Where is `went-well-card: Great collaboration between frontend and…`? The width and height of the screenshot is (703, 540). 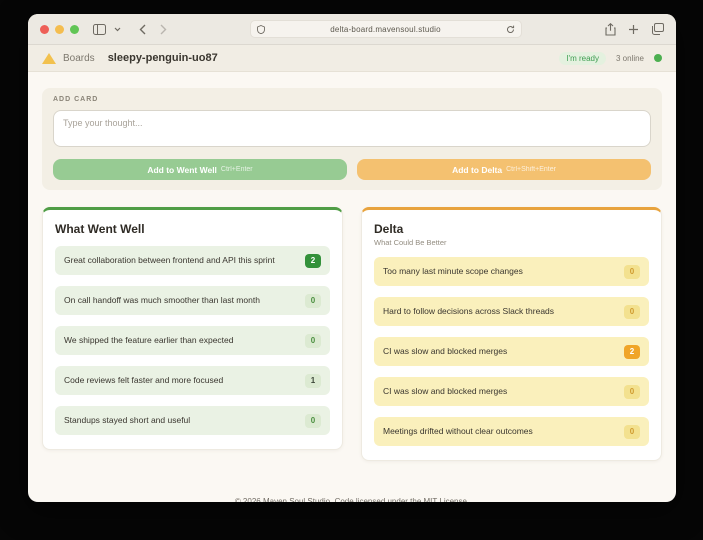 went-well-card: Great collaboration between frontend and… is located at coordinates (192, 260).